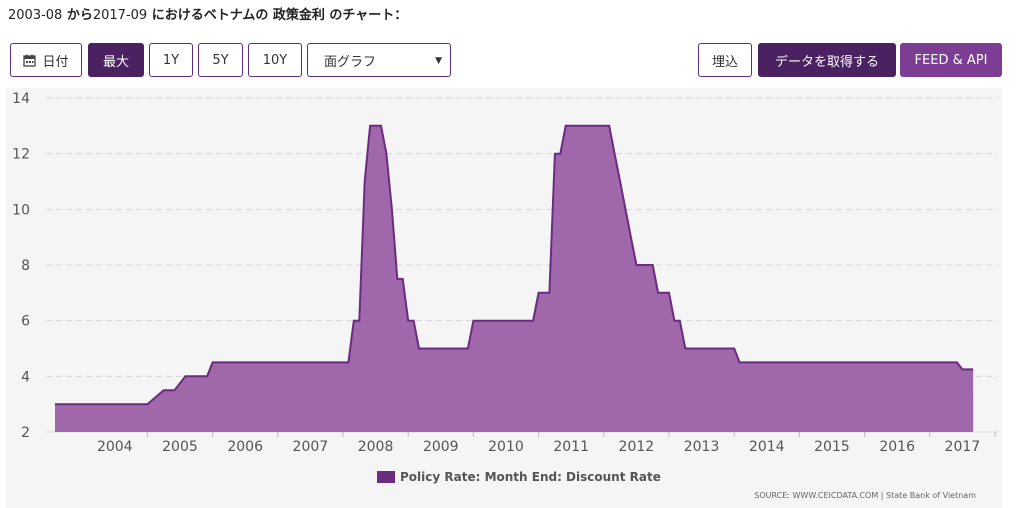  Describe the element at coordinates (832, 447) in the screenshot. I see `x-tick-label-2015: 2015` at that location.